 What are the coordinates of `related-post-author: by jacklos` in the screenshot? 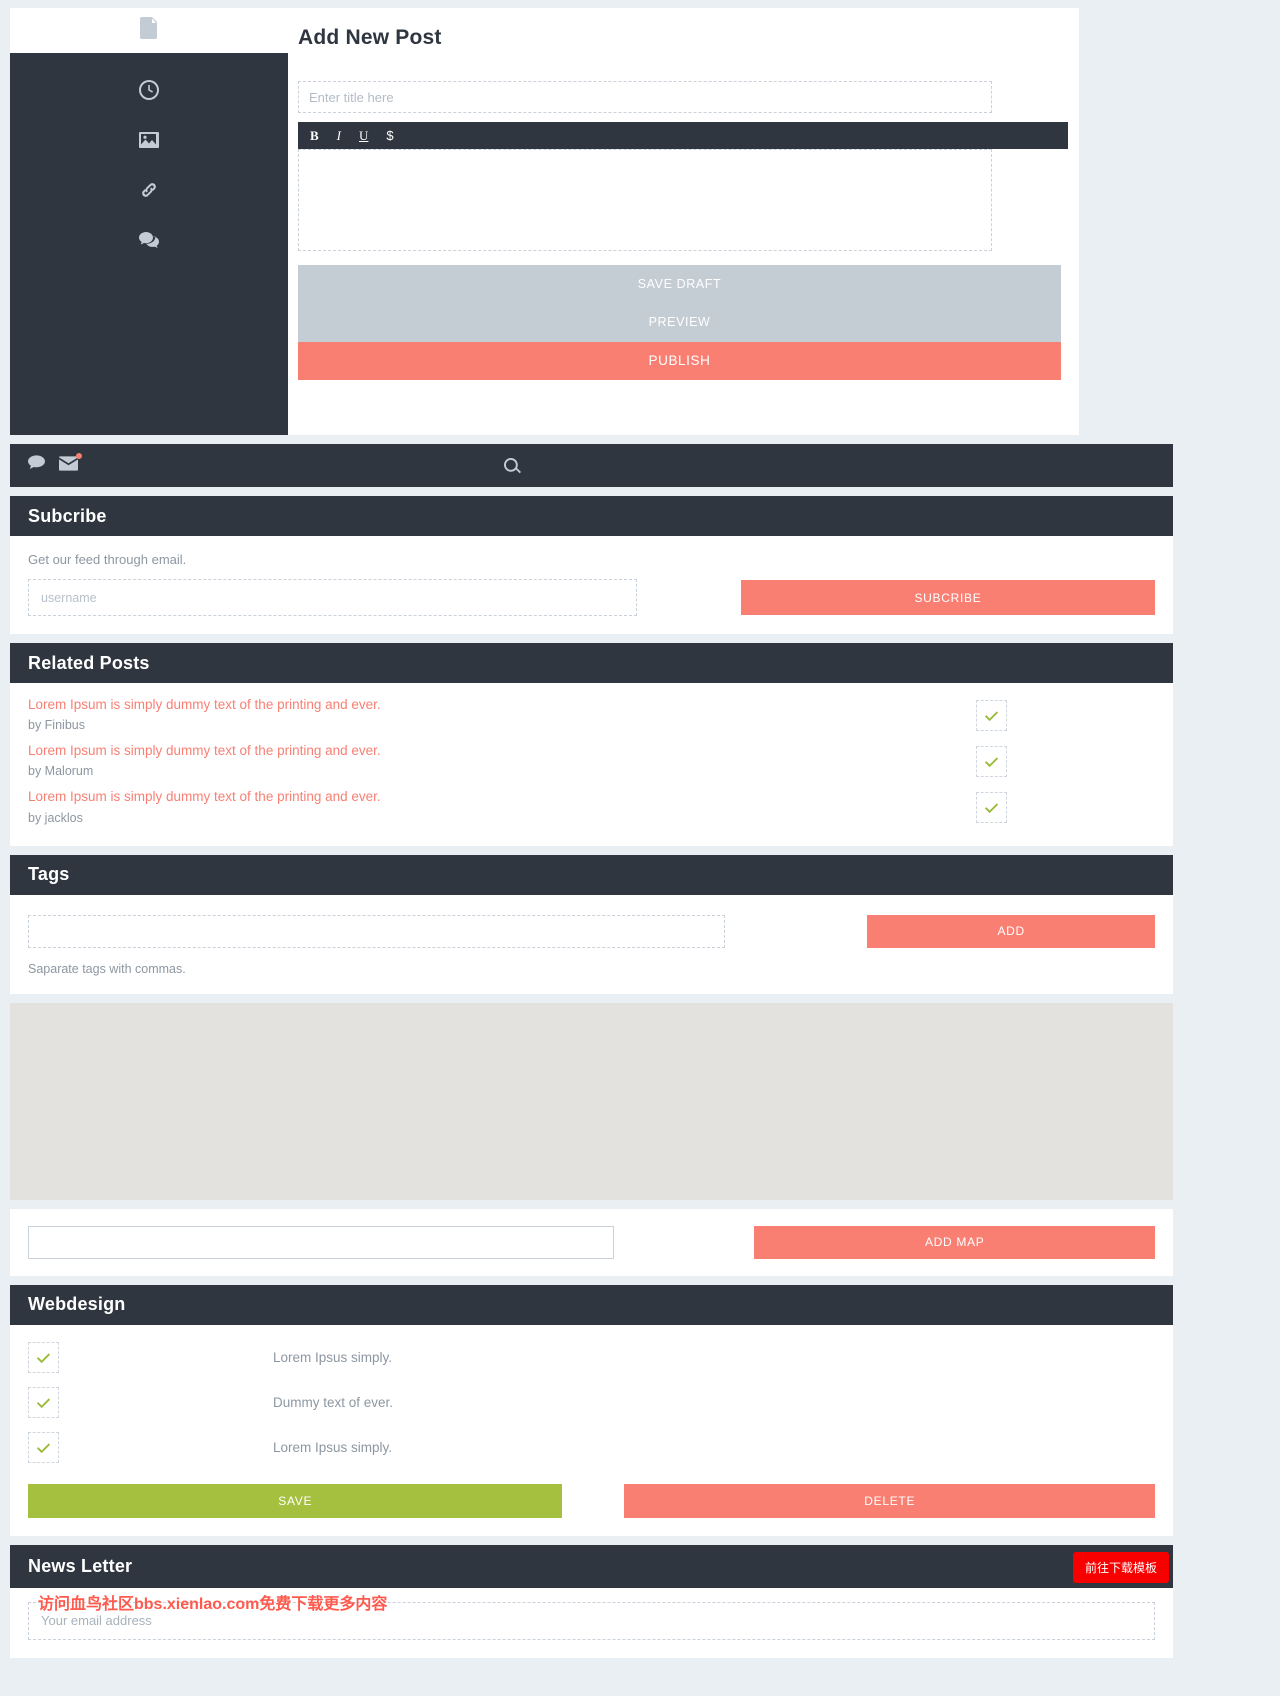 It's located at (55, 817).